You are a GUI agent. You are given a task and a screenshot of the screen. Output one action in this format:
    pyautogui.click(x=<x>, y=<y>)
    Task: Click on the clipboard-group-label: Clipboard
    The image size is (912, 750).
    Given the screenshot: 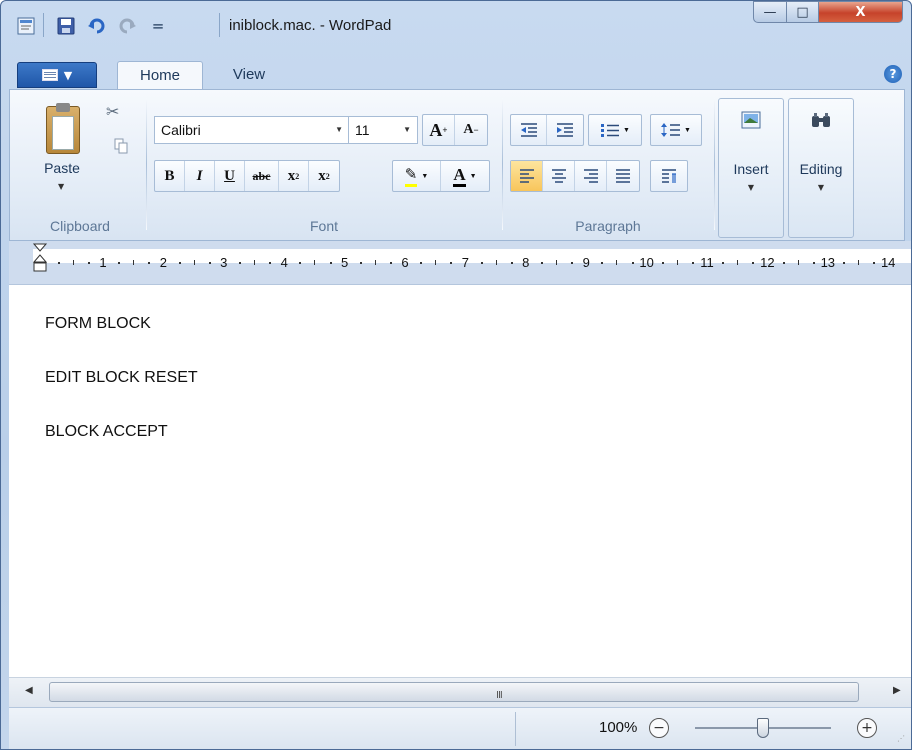 What is the action you would take?
    pyautogui.click(x=80, y=226)
    